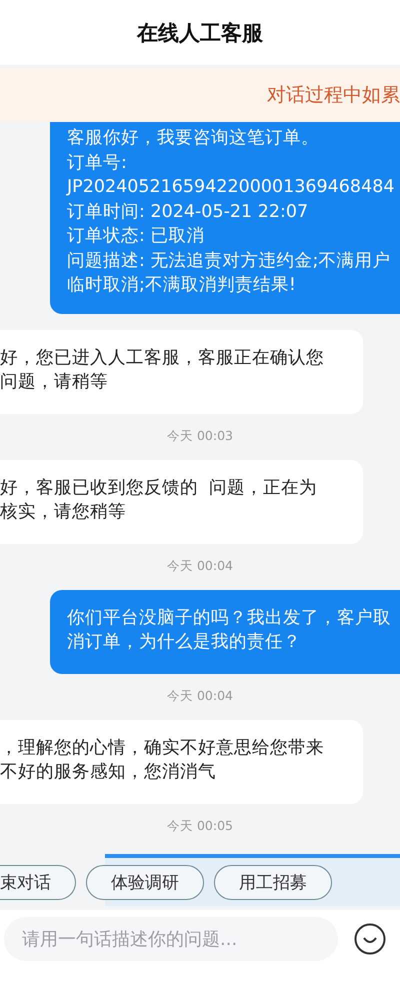 This screenshot has width=400, height=983. I want to click on quick-reply-button: 用工招募, so click(273, 882).